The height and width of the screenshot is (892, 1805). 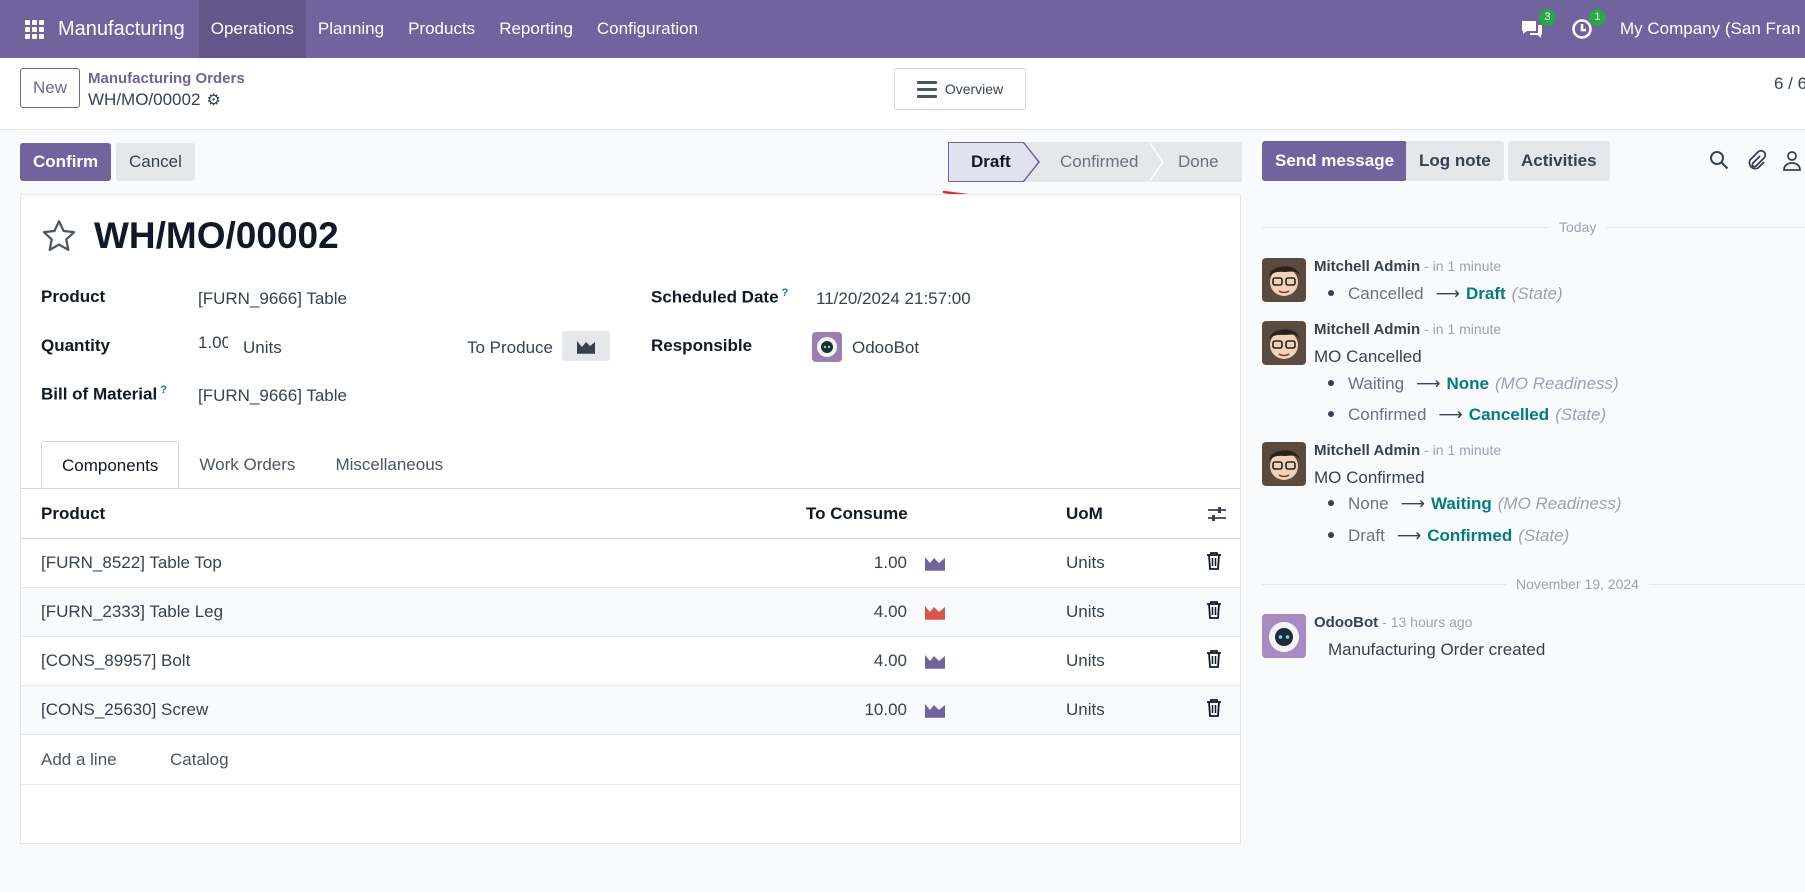 What do you see at coordinates (1085, 660) in the screenshot?
I see `row-uom: Units` at bounding box center [1085, 660].